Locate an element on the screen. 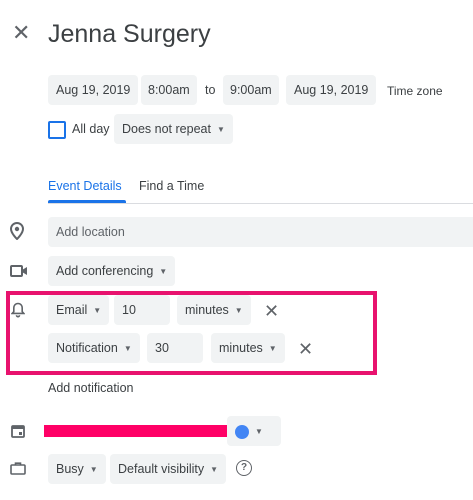 The height and width of the screenshot is (500, 473). location-input: Add location is located at coordinates (260, 232).